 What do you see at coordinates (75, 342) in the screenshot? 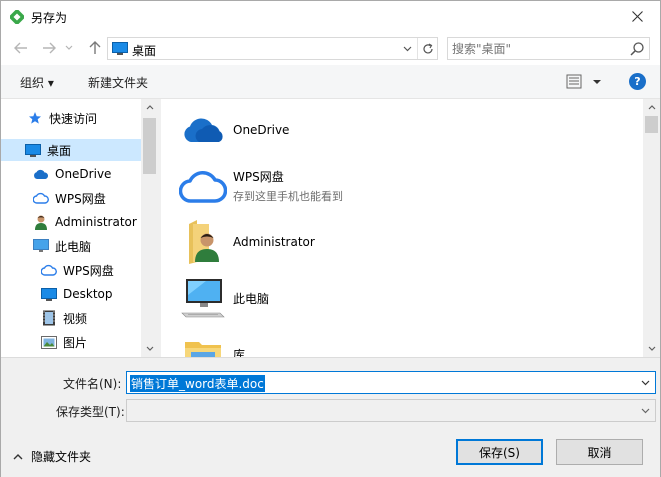
I see `nav-item-label: 图片` at bounding box center [75, 342].